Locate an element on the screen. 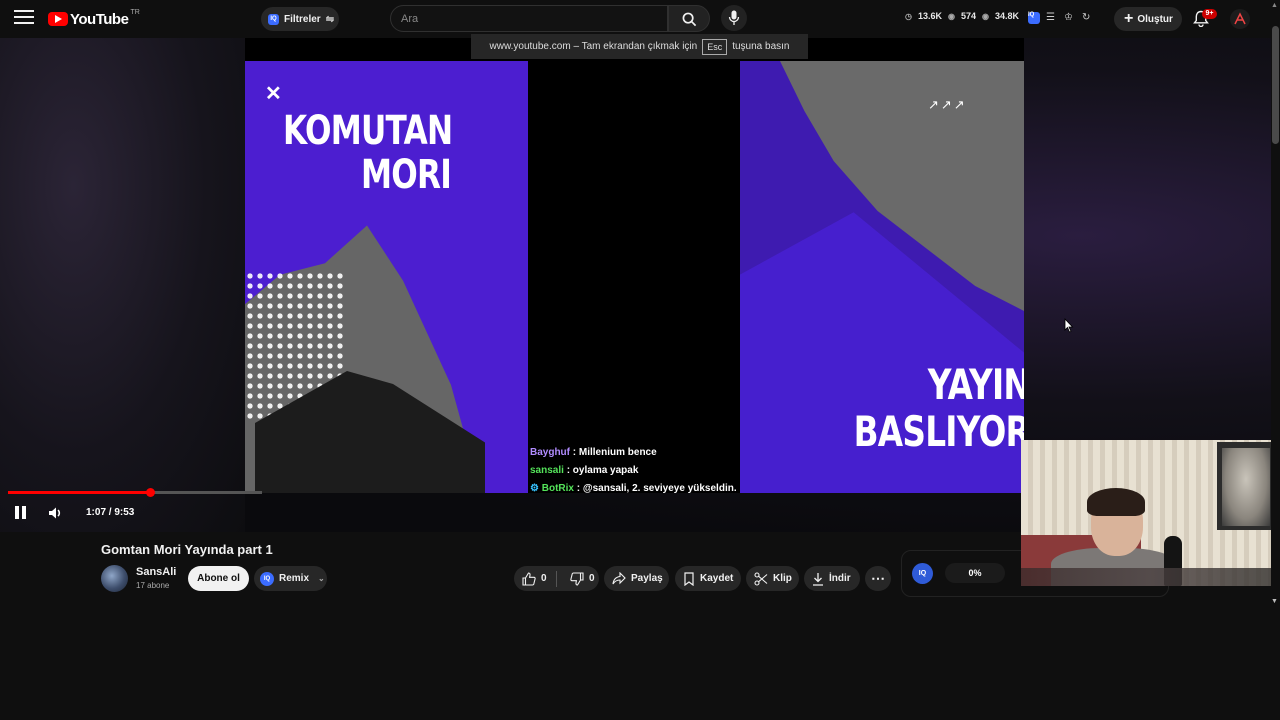 Image resolution: width=1280 pixels, height=720 pixels. chat-user: Bayghuf is located at coordinates (550, 452).